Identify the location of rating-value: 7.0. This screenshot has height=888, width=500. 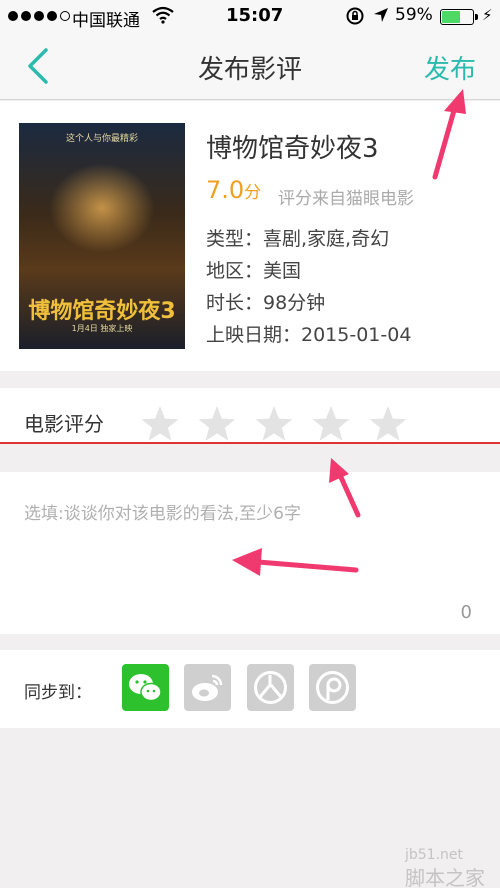
(225, 190).